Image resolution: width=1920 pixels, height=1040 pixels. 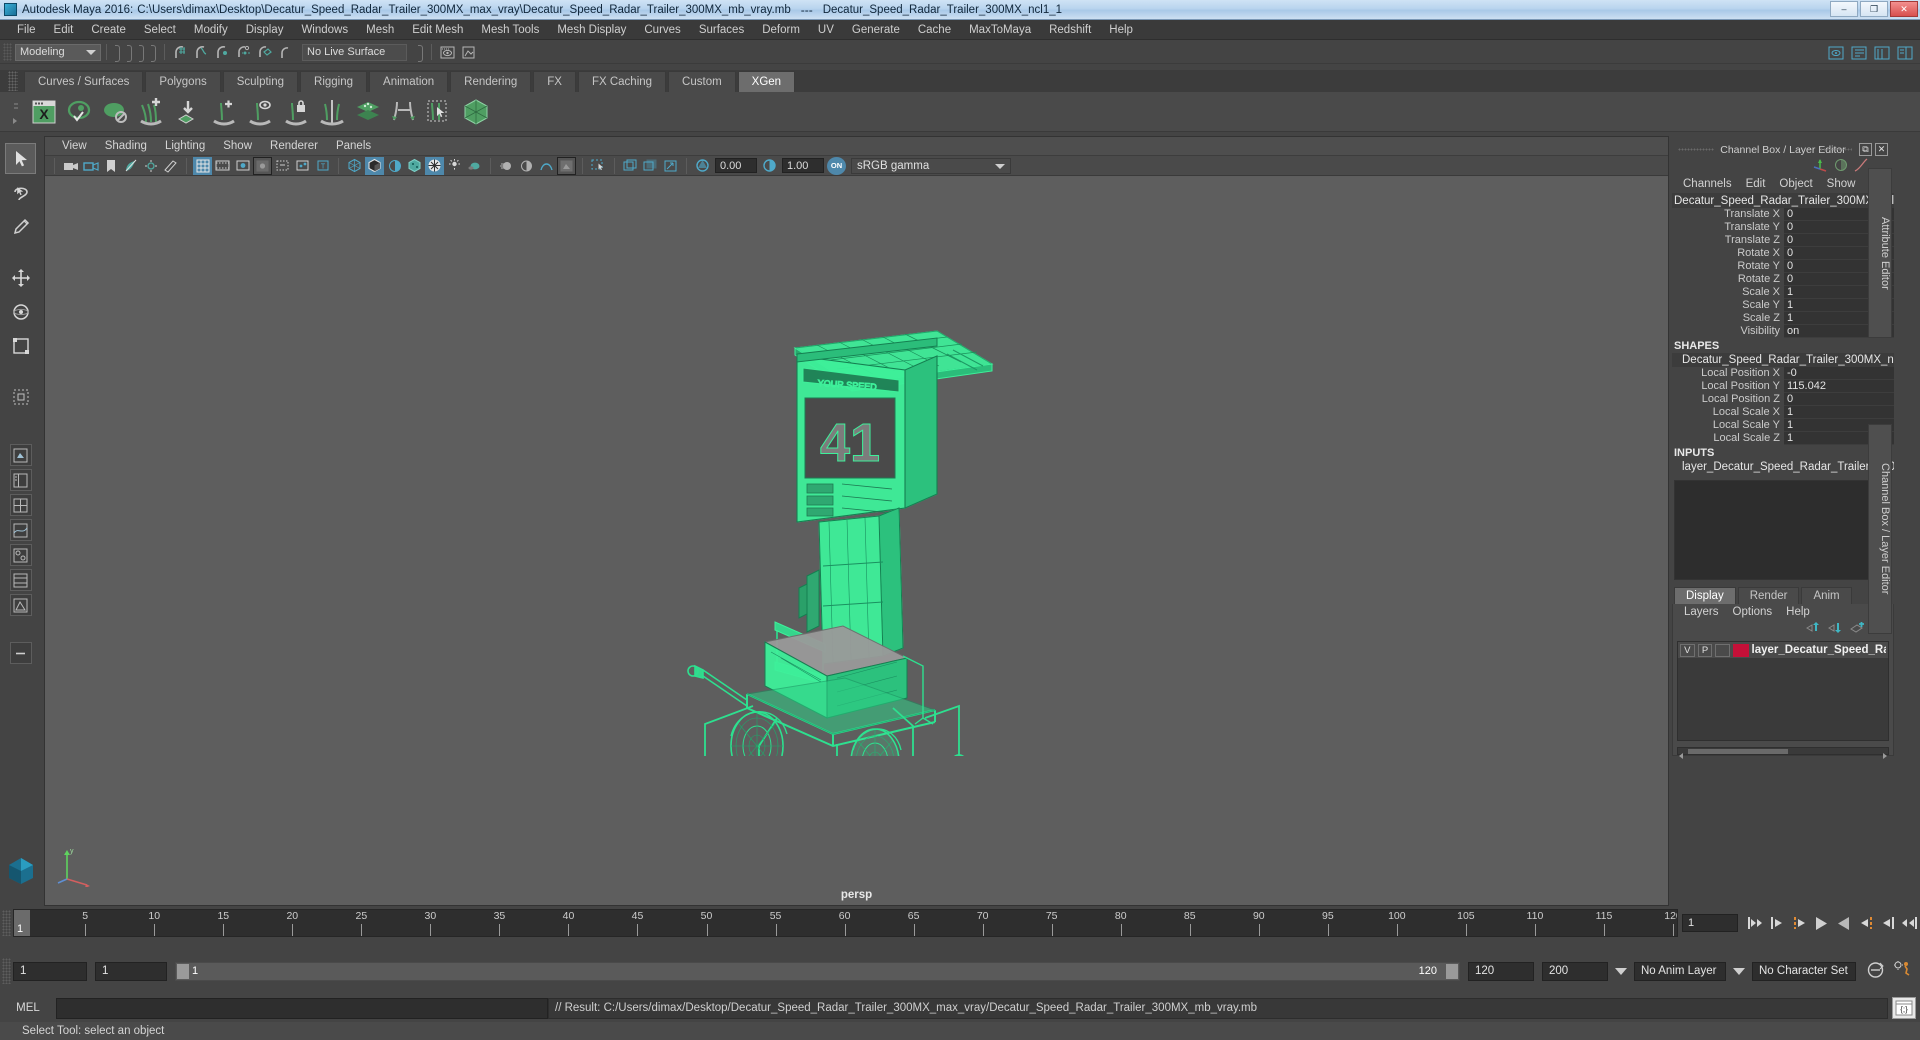 I want to click on resolution-gate-icon, so click(x=242, y=166).